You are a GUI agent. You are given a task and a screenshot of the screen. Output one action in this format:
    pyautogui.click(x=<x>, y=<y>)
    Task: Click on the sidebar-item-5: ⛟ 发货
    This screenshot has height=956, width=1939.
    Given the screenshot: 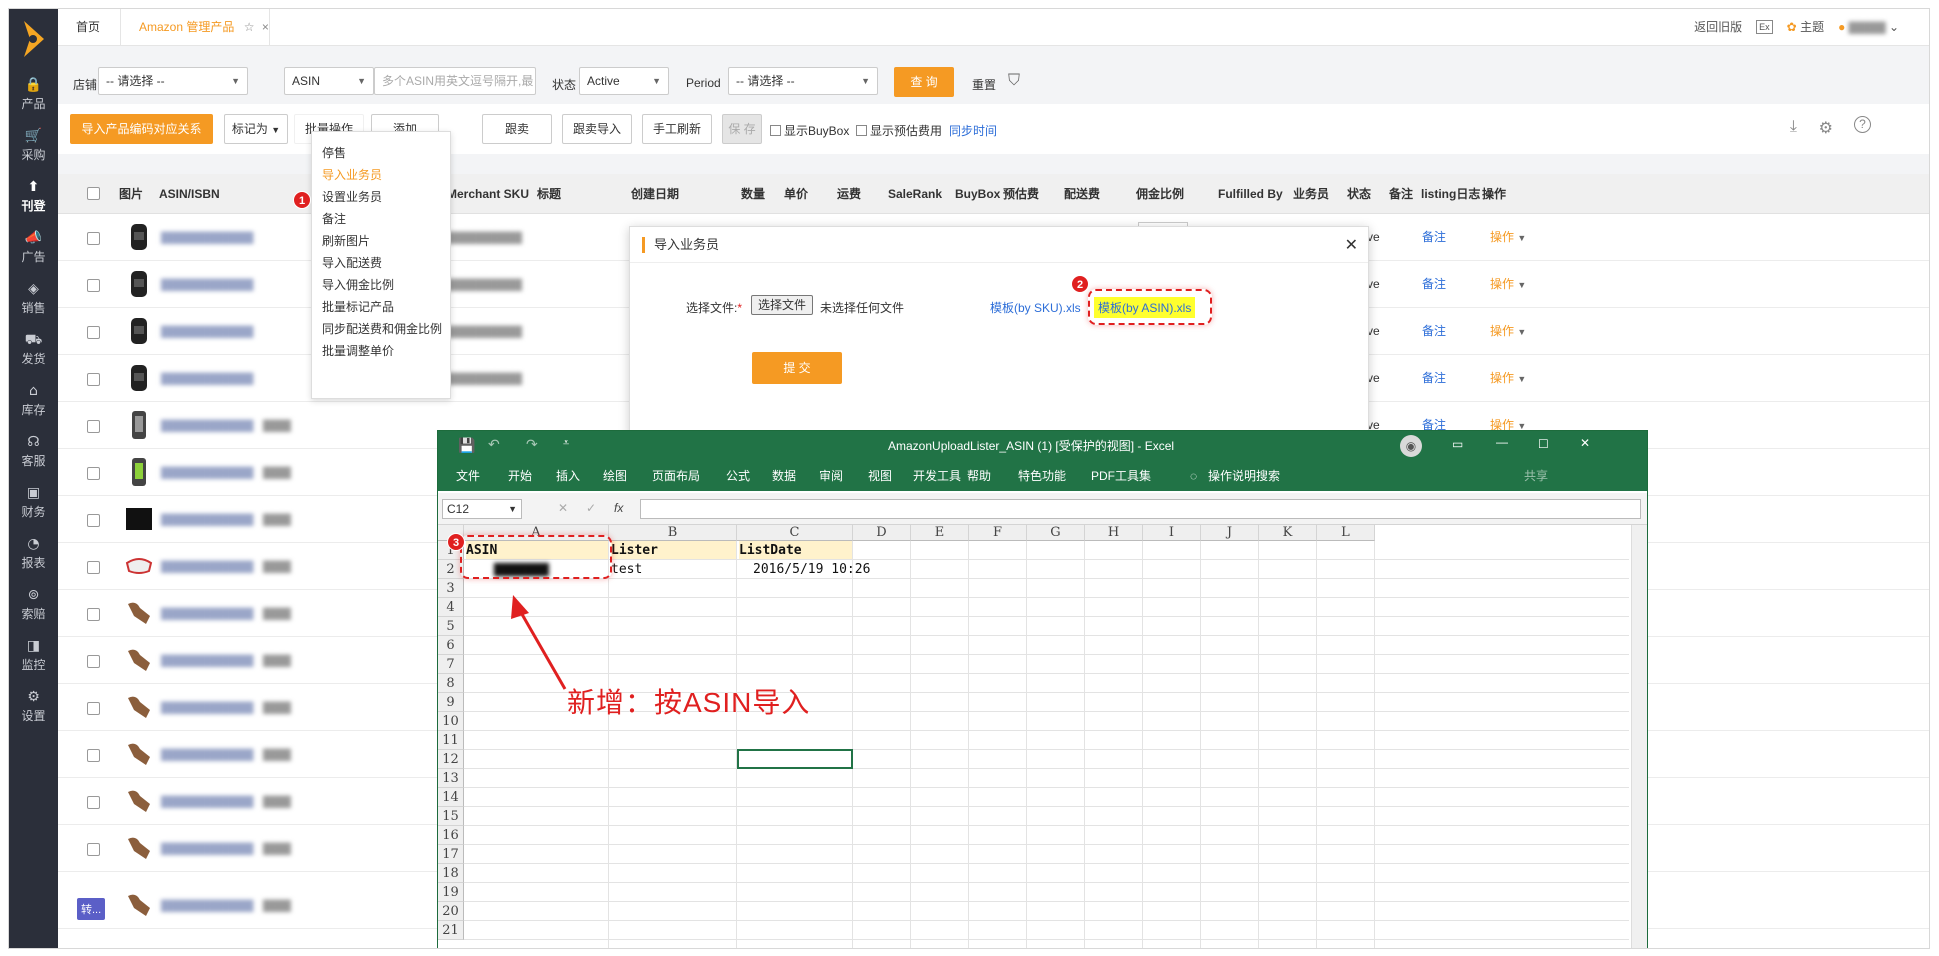 What is the action you would take?
    pyautogui.click(x=33, y=349)
    